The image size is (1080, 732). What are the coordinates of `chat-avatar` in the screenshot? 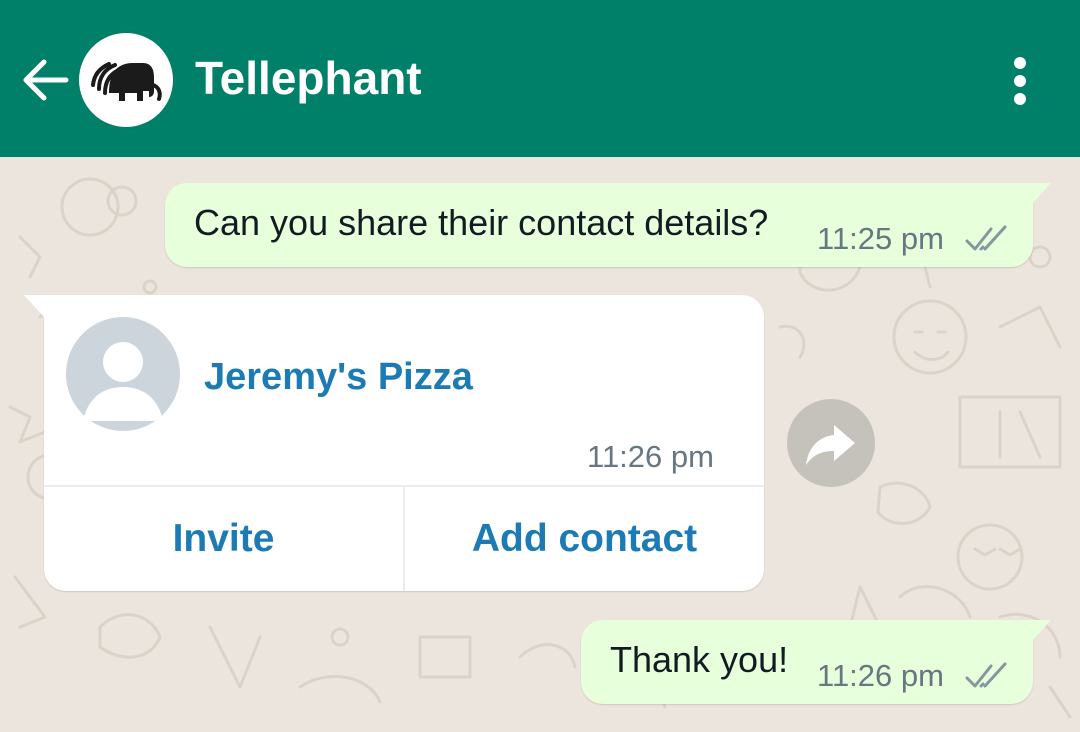 It's located at (126, 80).